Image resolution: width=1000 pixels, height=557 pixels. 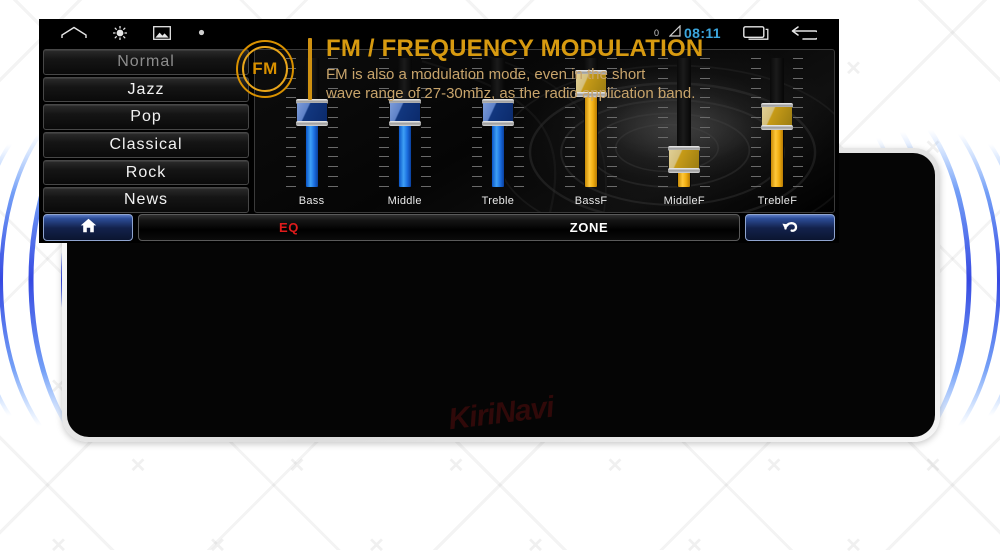 I want to click on eq-preset-jazz: Jazz, so click(x=146, y=89).